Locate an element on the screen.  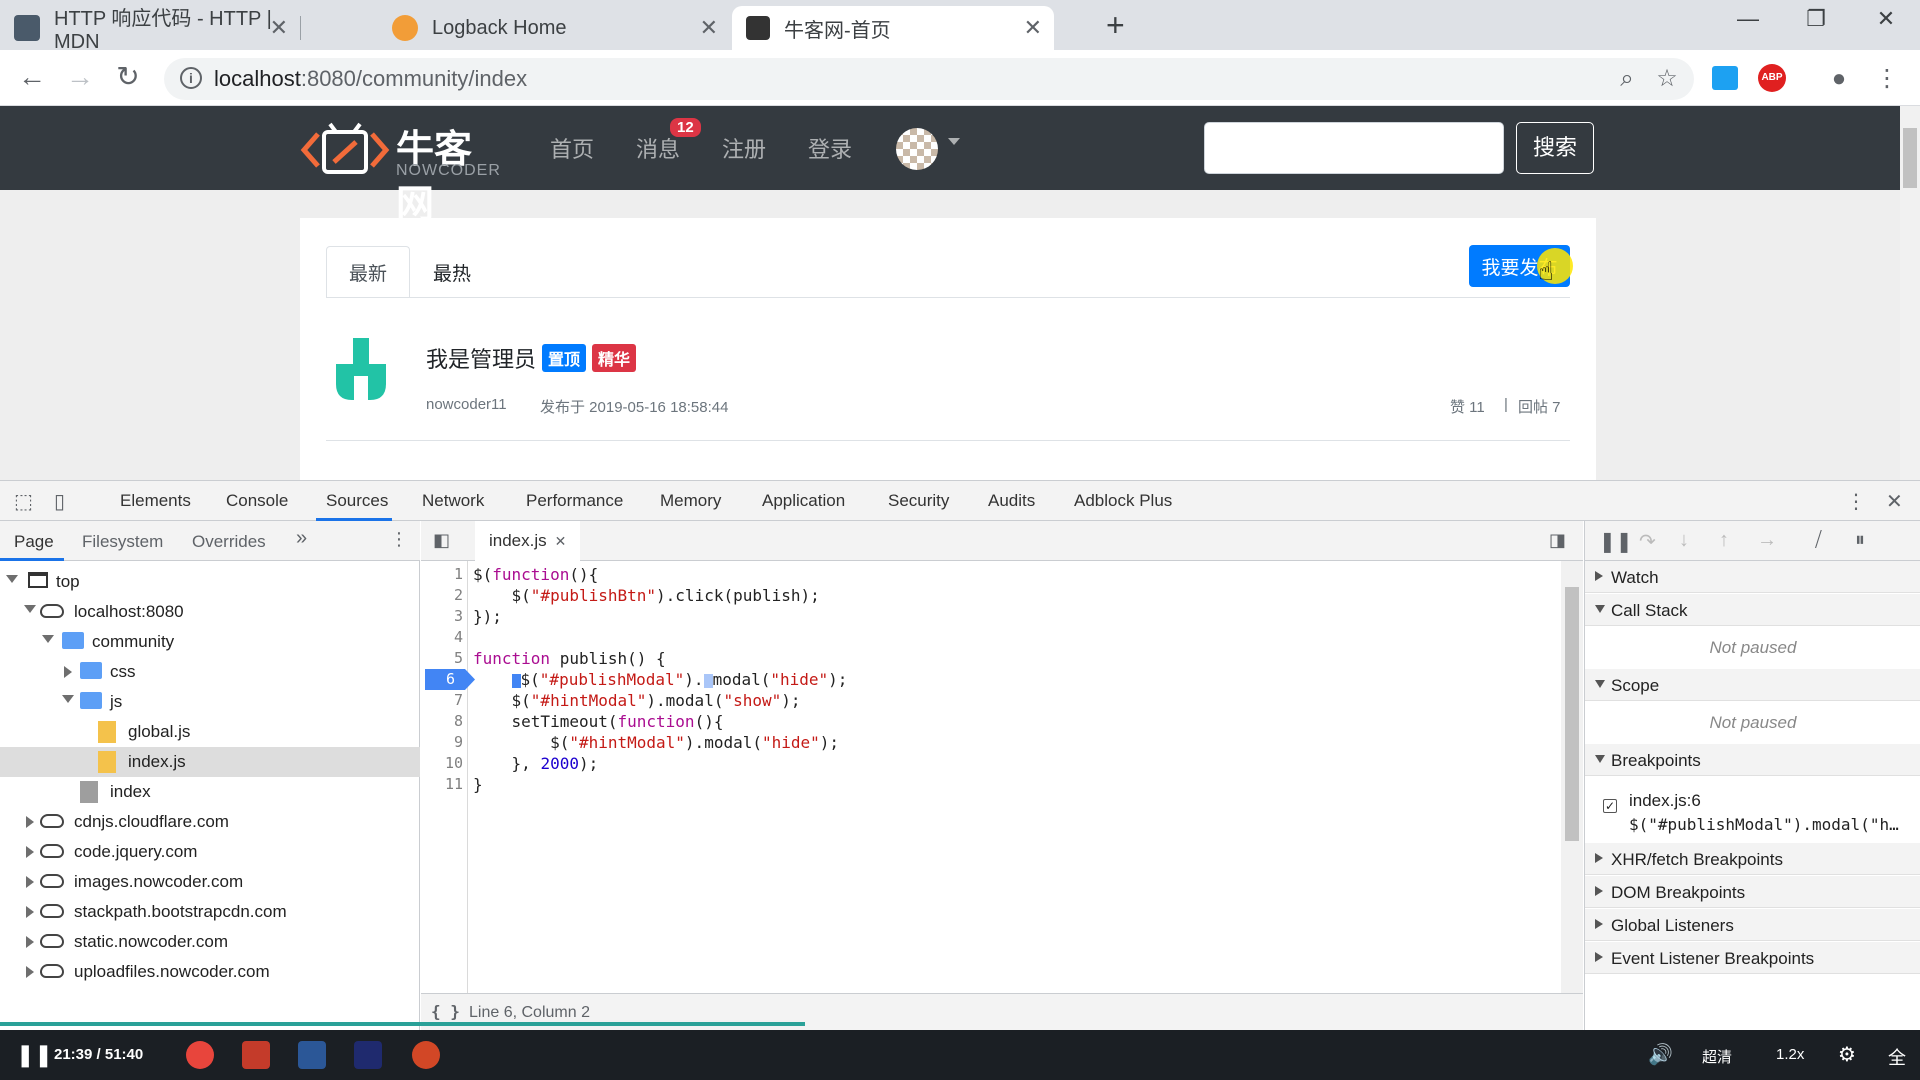
devtools-close-icon: ✕ is located at coordinates (1894, 501).